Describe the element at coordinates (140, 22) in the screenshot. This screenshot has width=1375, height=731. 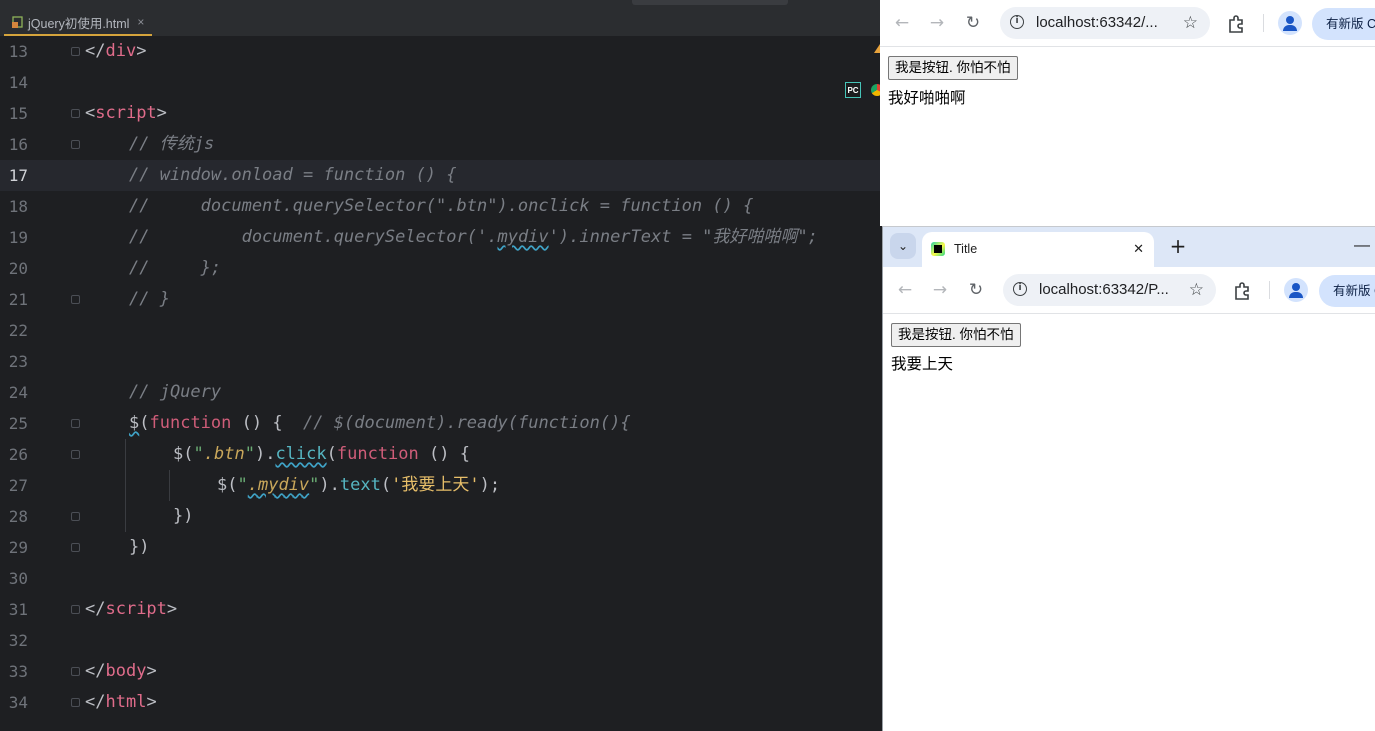
I see `close-icon: ×` at that location.